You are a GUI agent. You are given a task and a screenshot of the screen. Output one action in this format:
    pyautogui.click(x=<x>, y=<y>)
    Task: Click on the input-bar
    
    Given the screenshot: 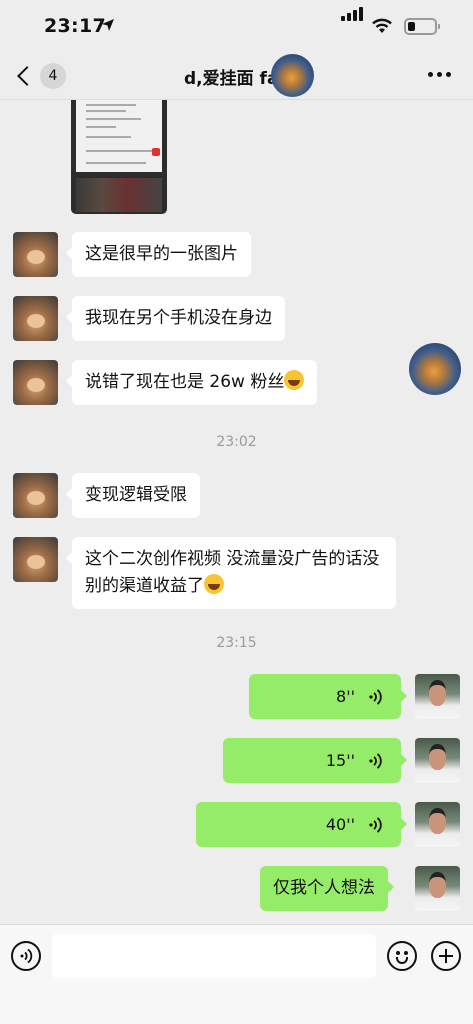 What is the action you would take?
    pyautogui.click(x=236, y=974)
    